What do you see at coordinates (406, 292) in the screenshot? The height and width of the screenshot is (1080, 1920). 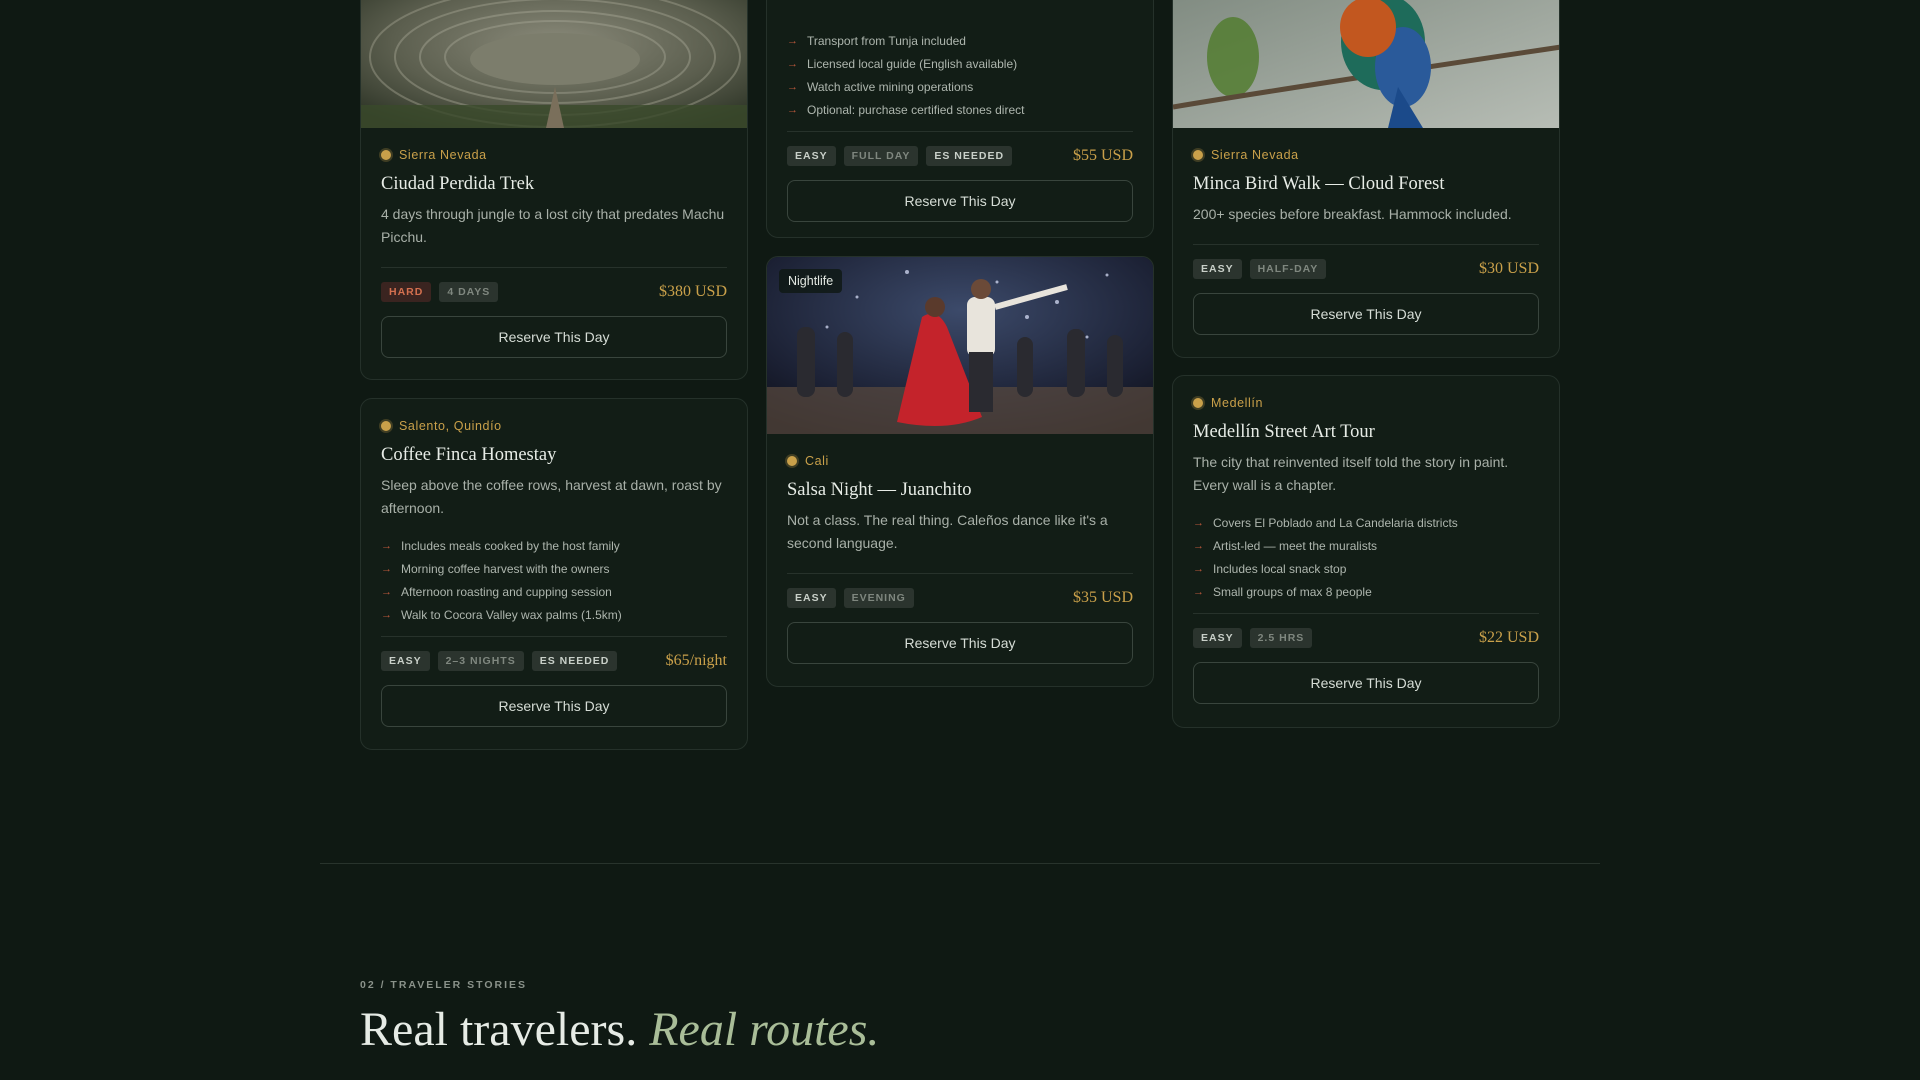 I see `difficulty-badge: HARD` at bounding box center [406, 292].